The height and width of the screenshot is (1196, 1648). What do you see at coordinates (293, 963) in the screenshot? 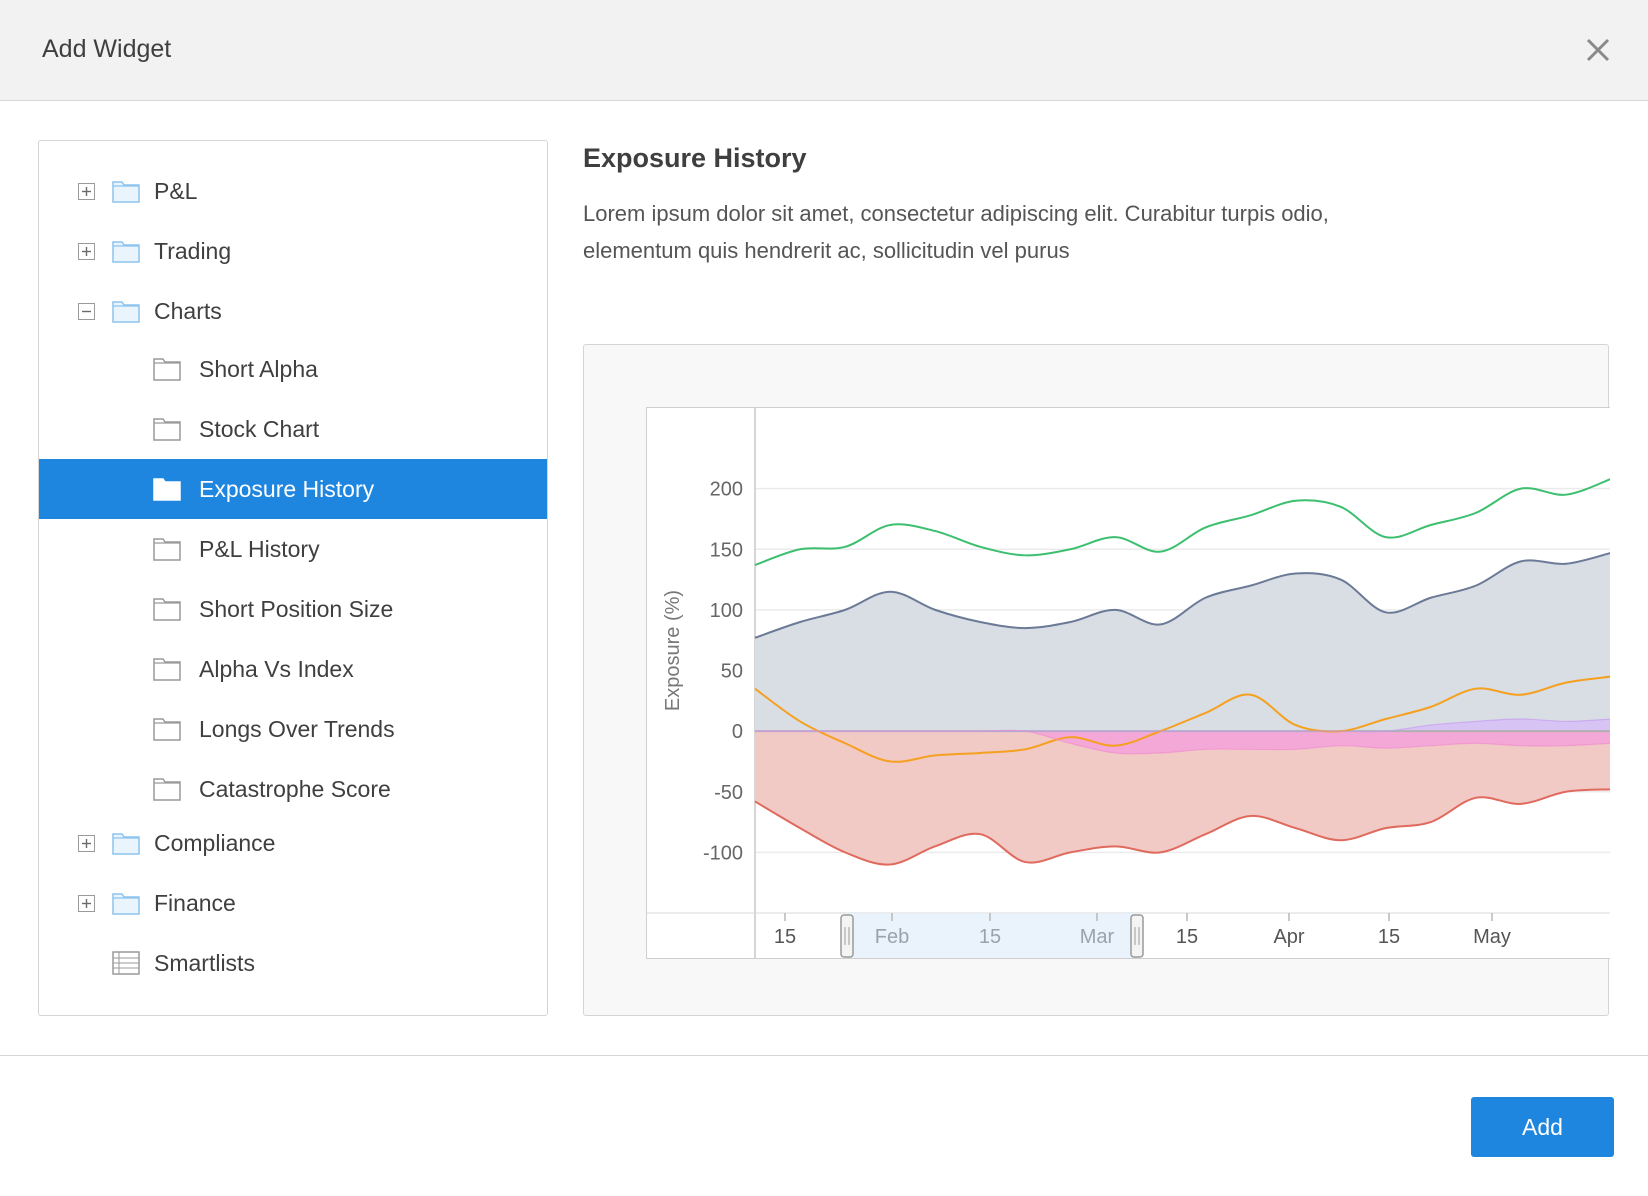
I see `tree-item-smartlists: Smartlists` at bounding box center [293, 963].